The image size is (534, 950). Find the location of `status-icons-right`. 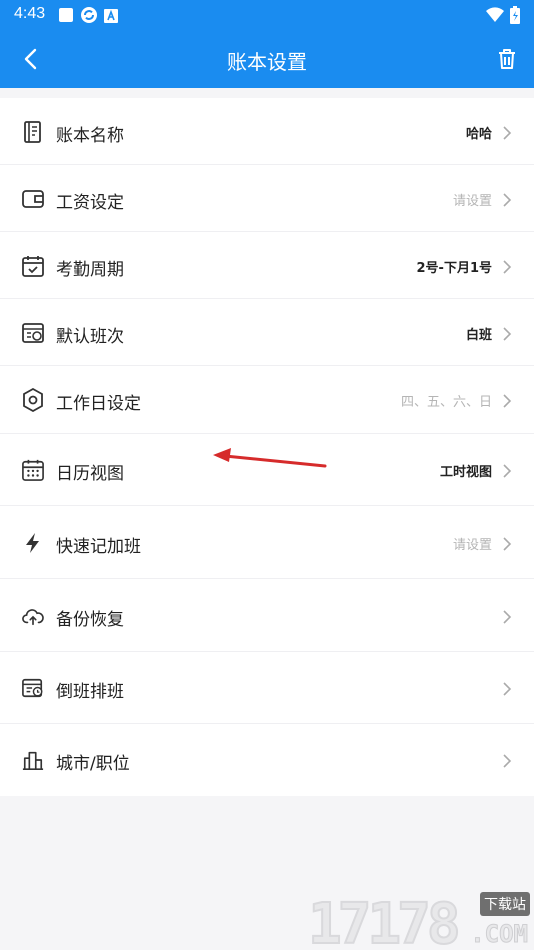

status-icons-right is located at coordinates (503, 17).